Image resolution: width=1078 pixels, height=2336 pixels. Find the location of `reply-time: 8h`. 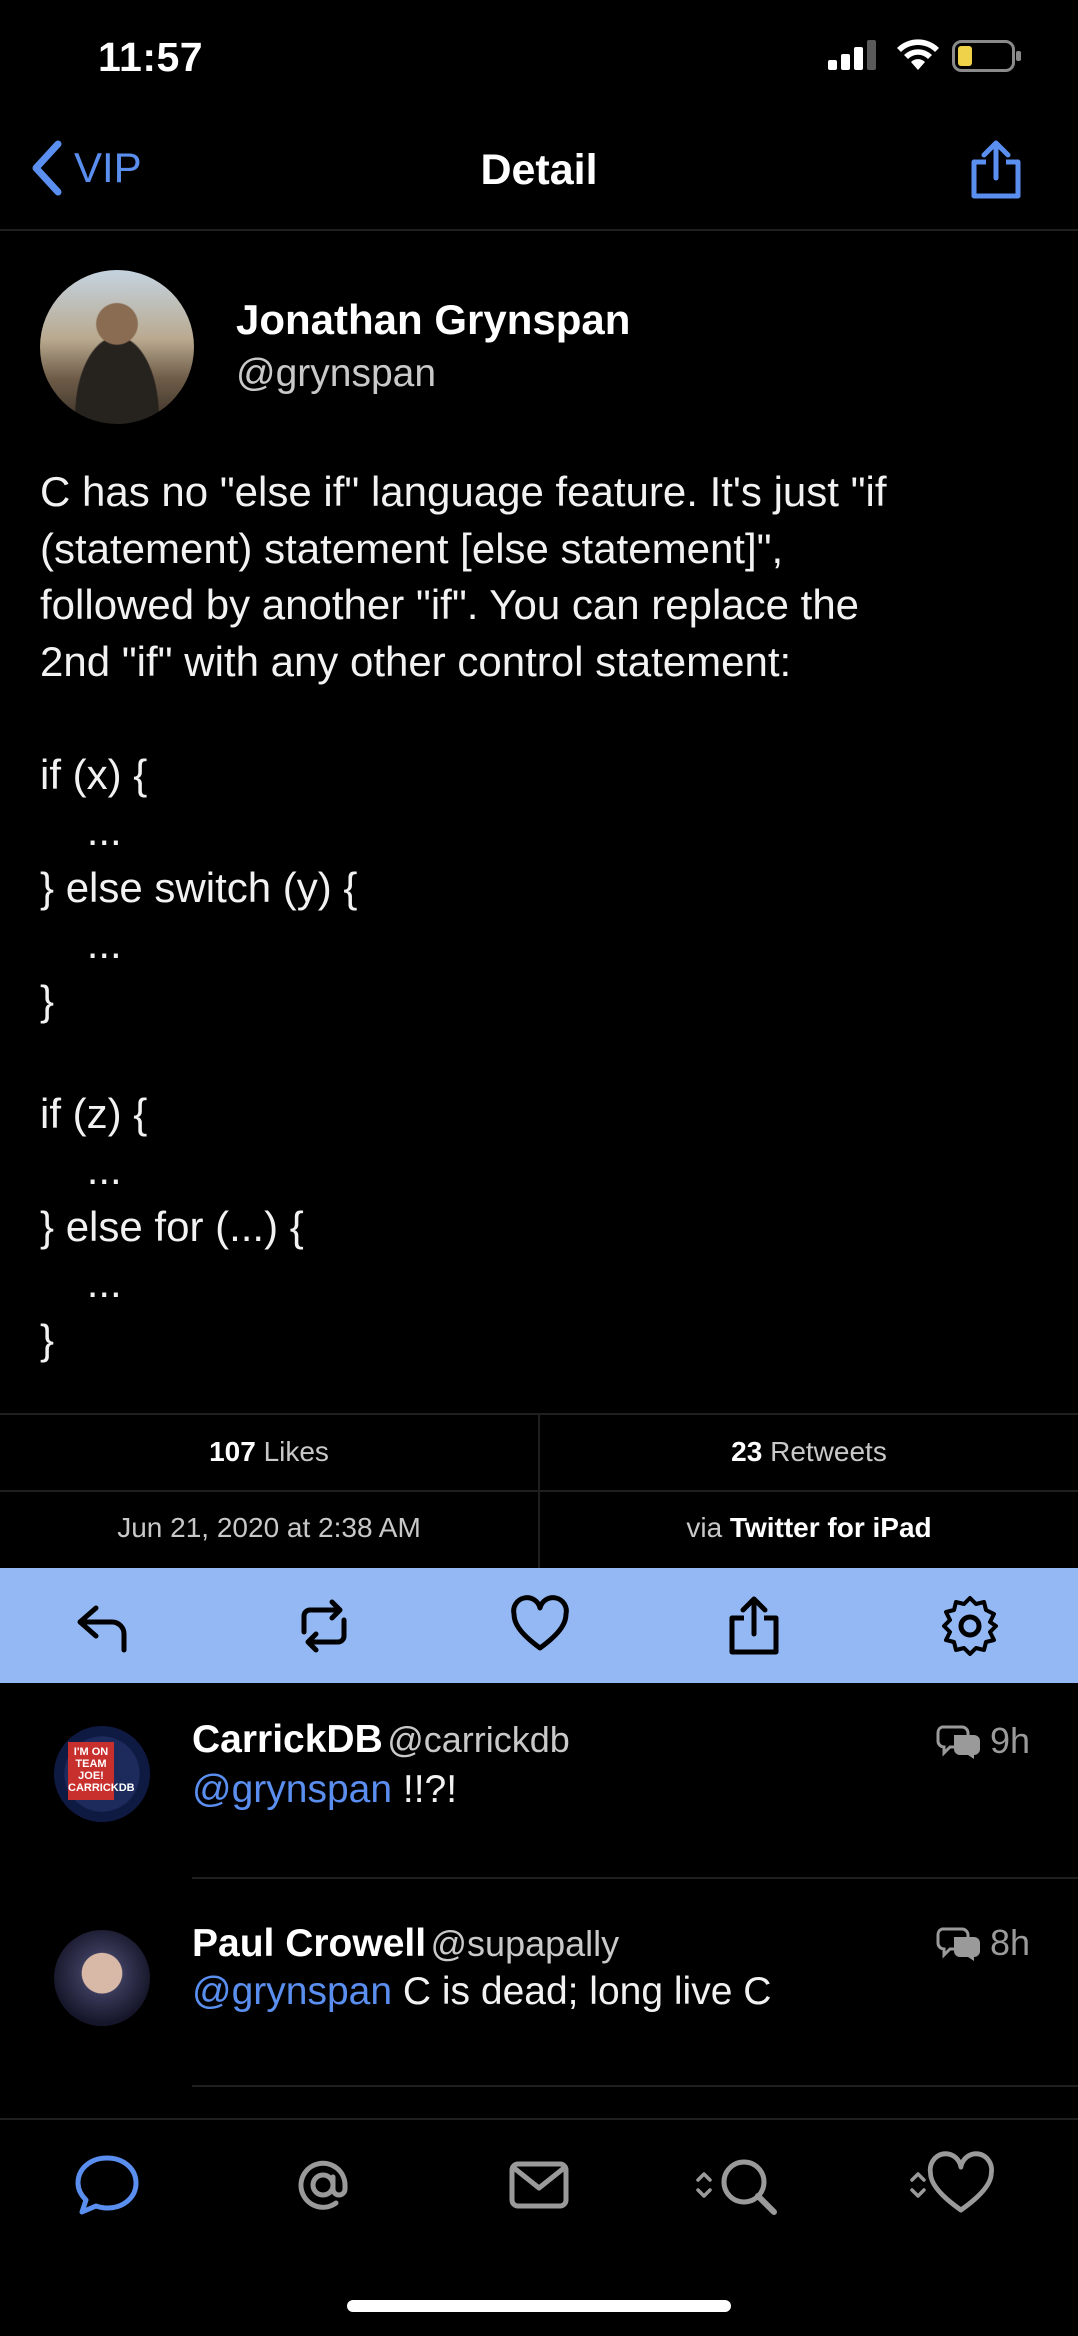

reply-time: 8h is located at coordinates (983, 1943).